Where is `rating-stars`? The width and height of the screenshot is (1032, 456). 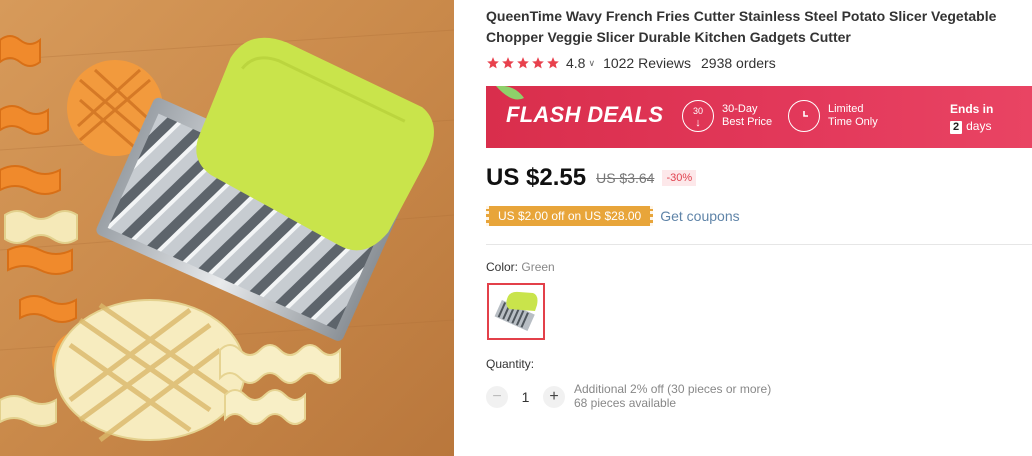
rating-stars is located at coordinates (523, 63).